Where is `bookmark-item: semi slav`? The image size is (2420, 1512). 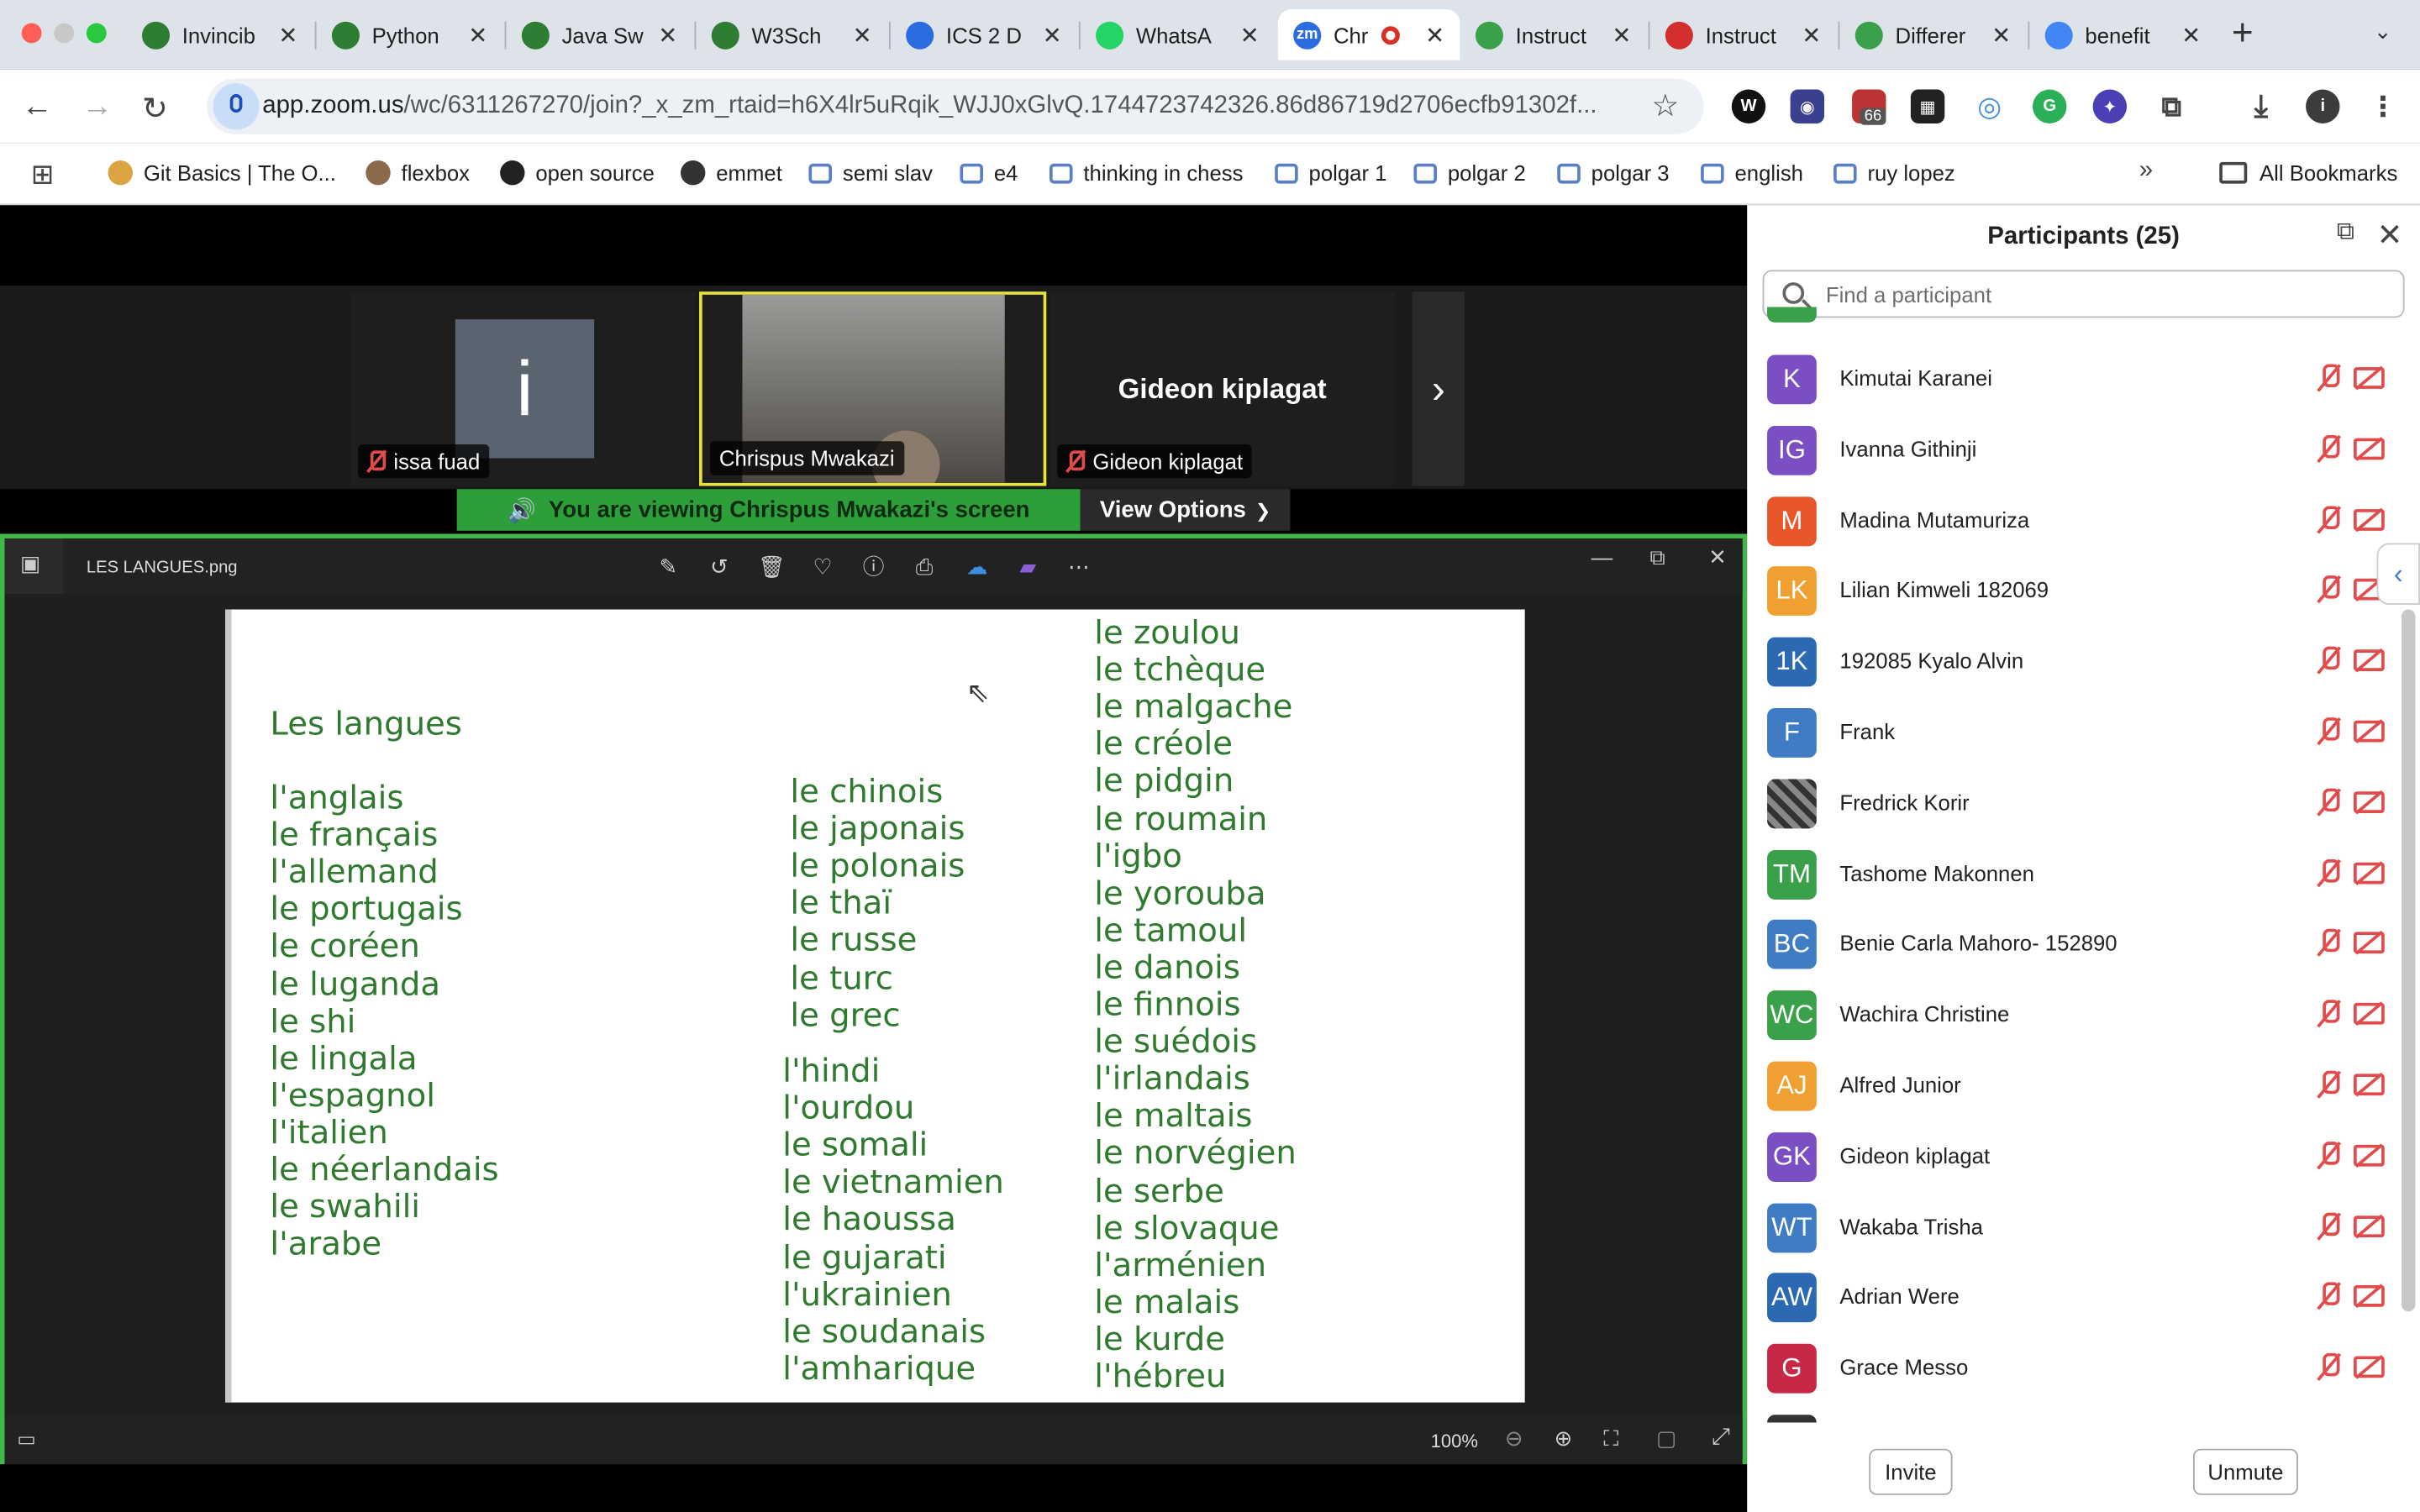 bookmark-item: semi slav is located at coordinates (870, 172).